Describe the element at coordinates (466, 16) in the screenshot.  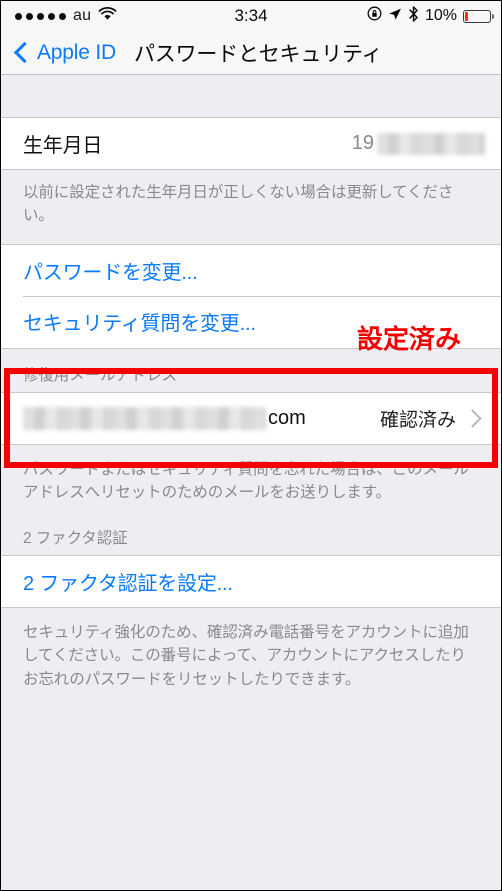
I see `battery-fill` at that location.